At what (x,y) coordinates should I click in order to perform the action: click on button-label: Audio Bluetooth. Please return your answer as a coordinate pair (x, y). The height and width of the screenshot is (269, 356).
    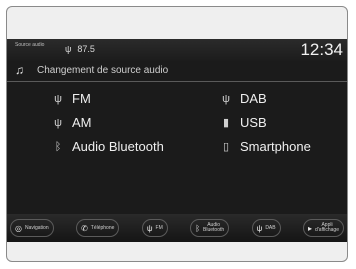
    Looking at the image, I should click on (213, 228).